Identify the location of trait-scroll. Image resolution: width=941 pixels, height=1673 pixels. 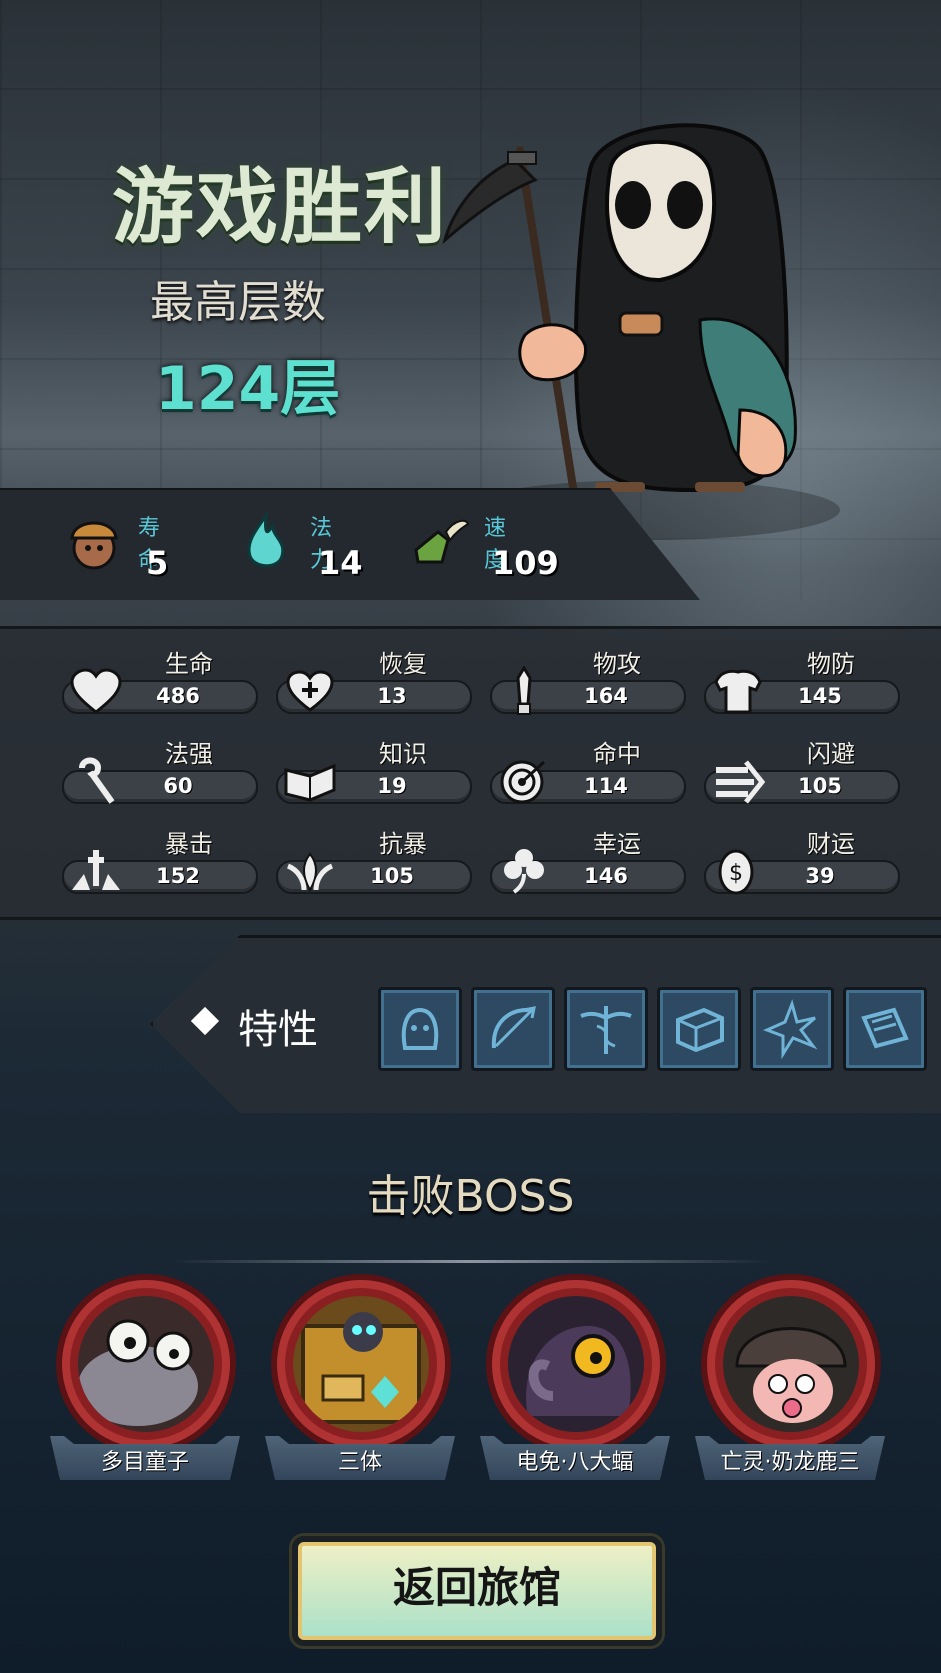
(885, 1029).